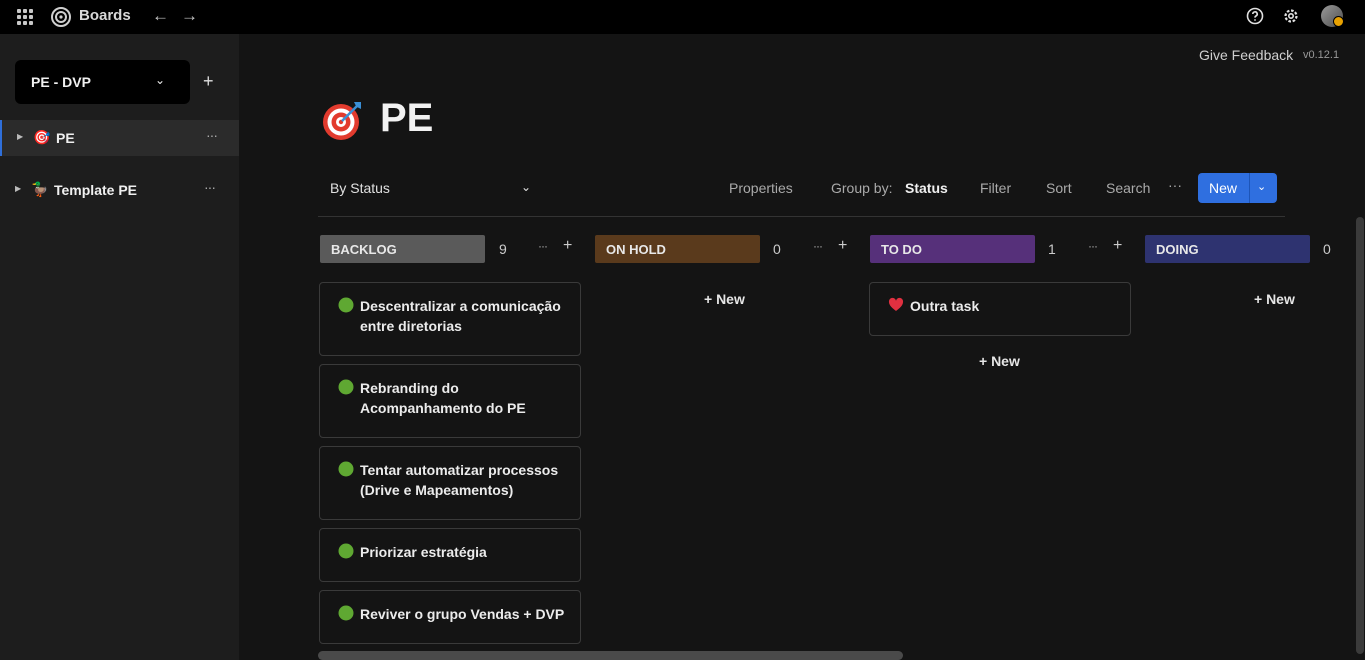 Image resolution: width=1365 pixels, height=660 pixels. Describe the element at coordinates (25, 17) in the screenshot. I see `apps-grid-icon` at that location.